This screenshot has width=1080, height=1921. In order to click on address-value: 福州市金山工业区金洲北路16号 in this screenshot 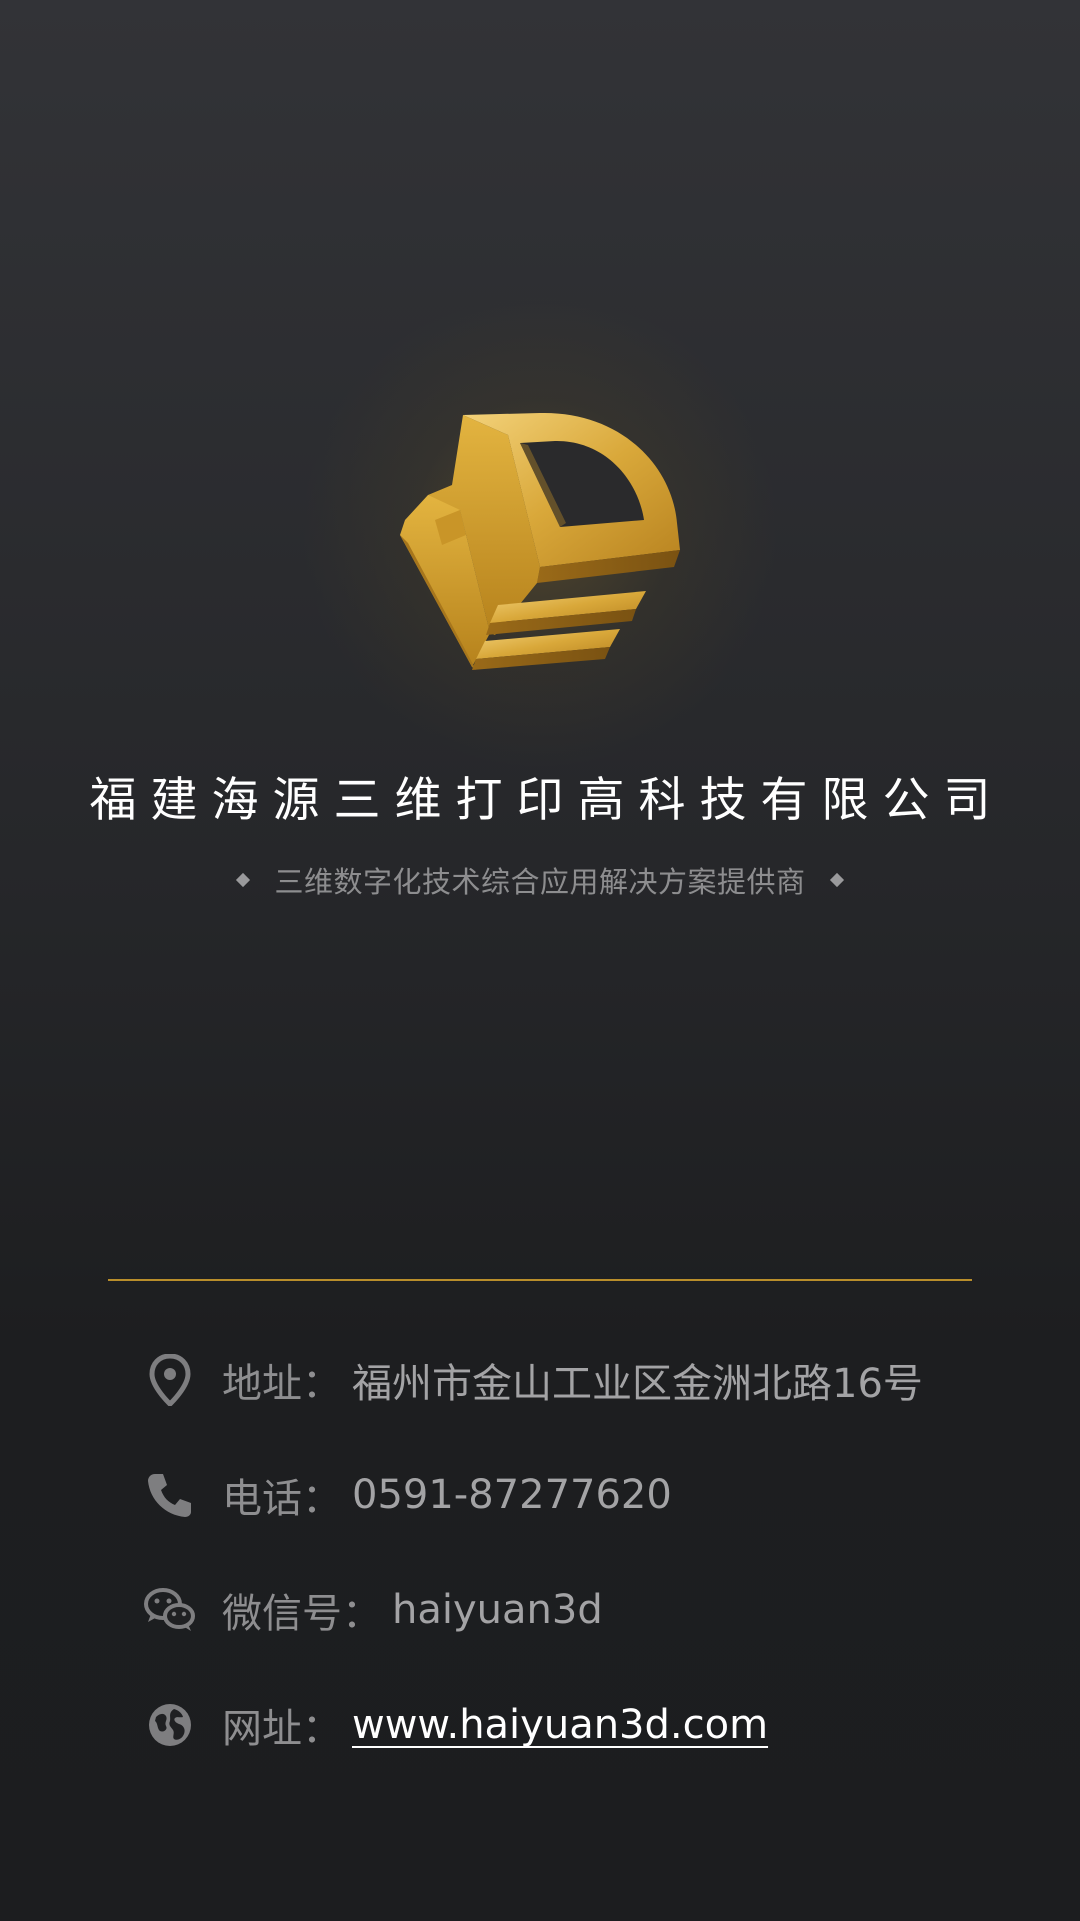, I will do `click(637, 1384)`.